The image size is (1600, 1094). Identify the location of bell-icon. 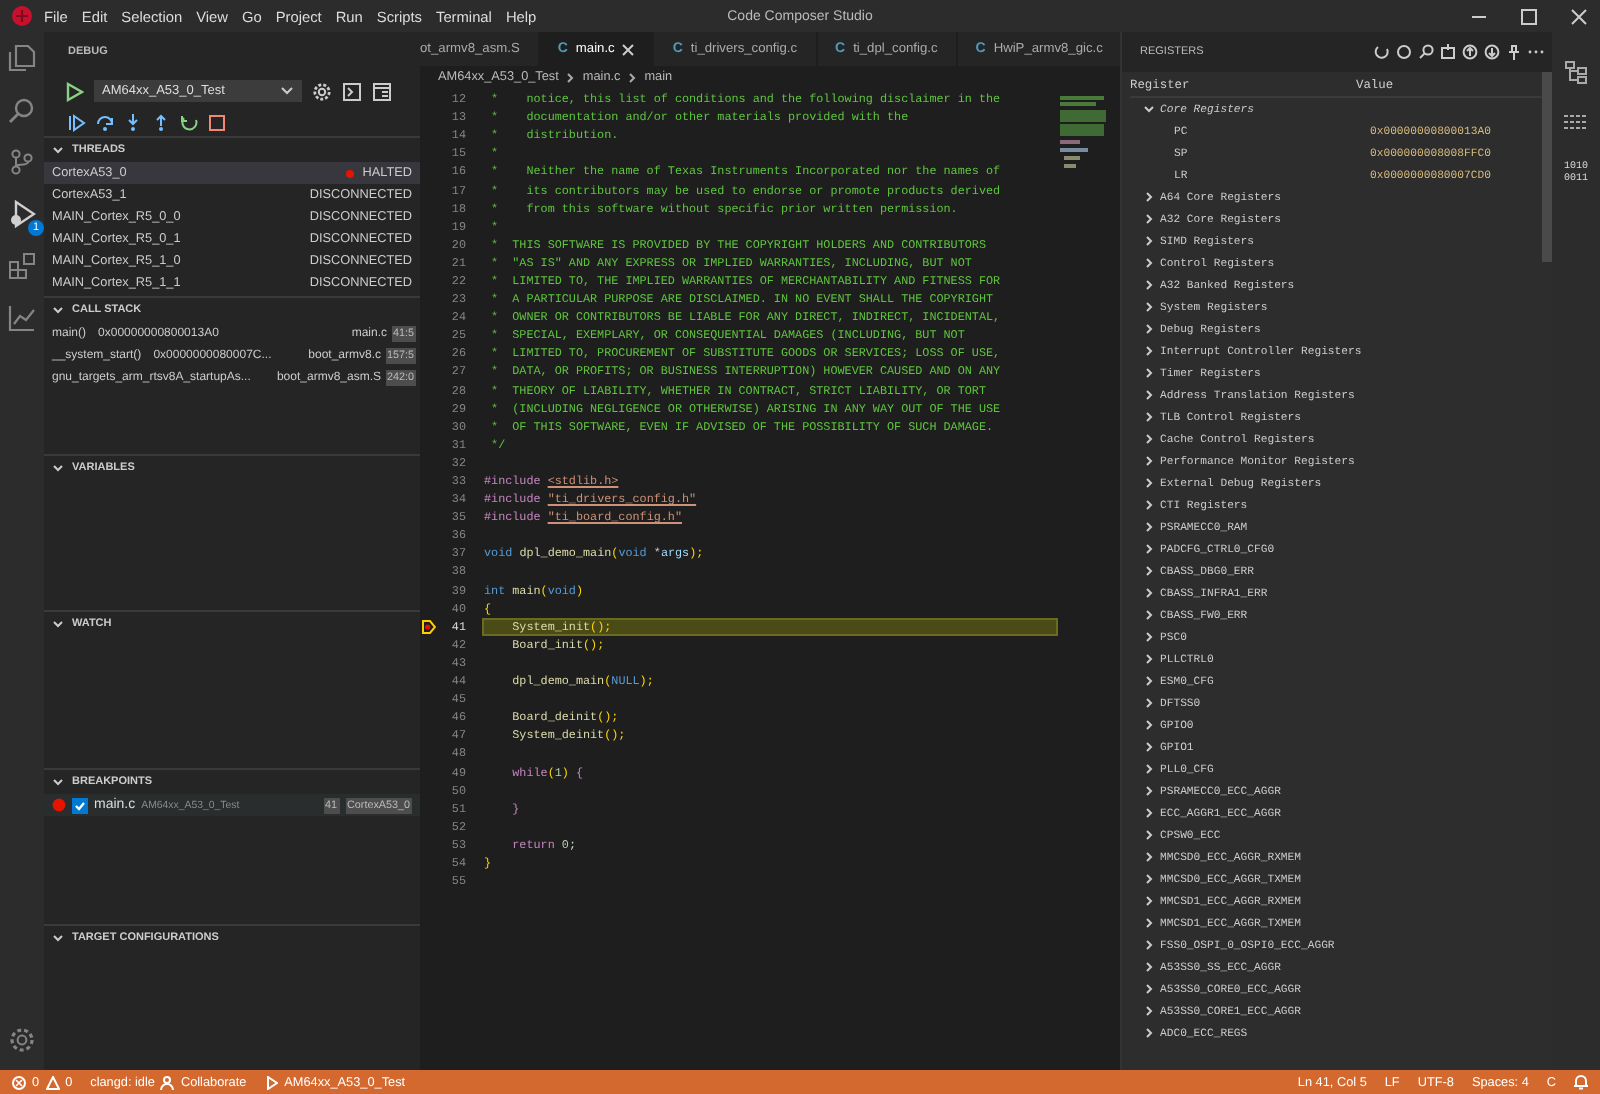
(1581, 1082).